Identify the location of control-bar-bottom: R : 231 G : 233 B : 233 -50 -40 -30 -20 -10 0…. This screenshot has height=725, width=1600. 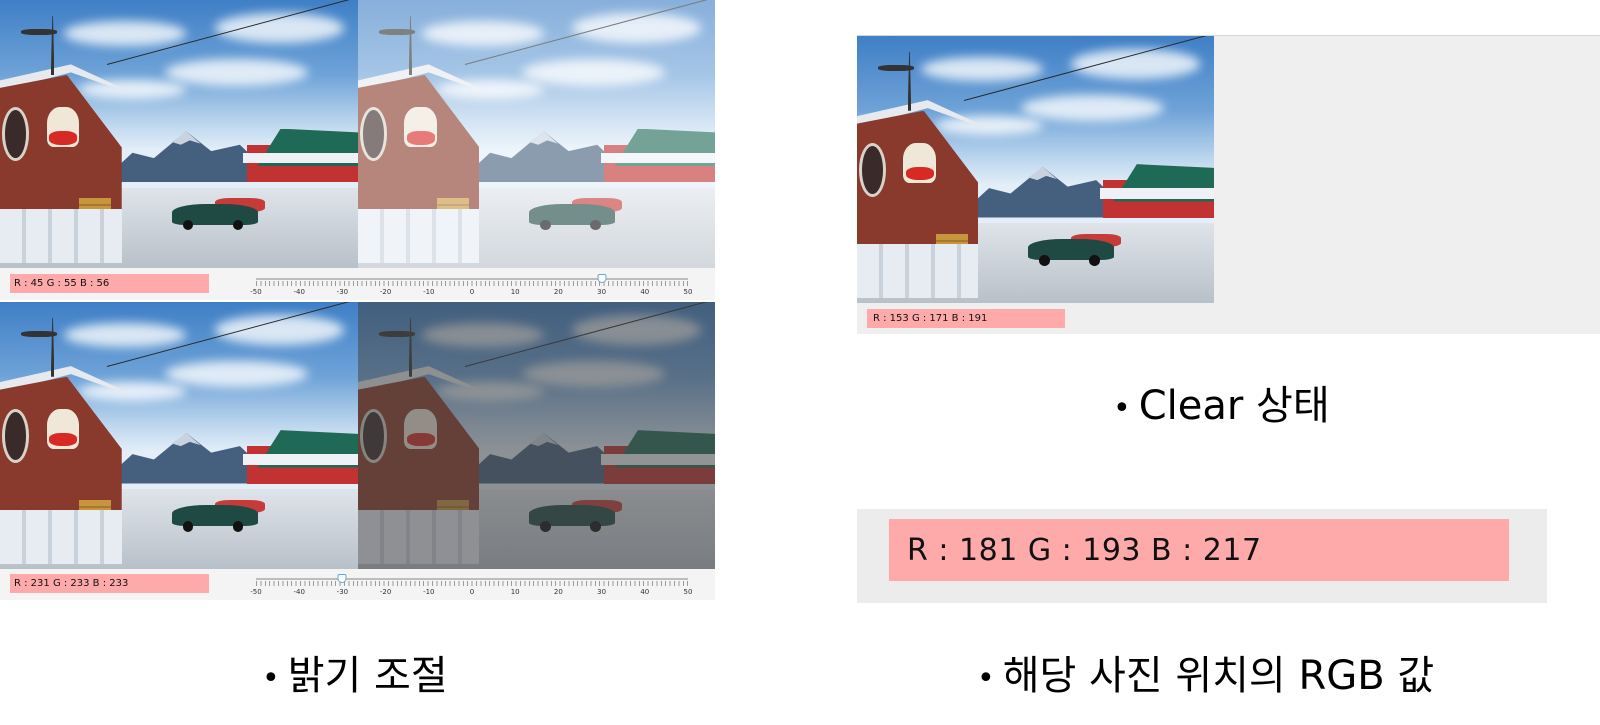
(357, 584).